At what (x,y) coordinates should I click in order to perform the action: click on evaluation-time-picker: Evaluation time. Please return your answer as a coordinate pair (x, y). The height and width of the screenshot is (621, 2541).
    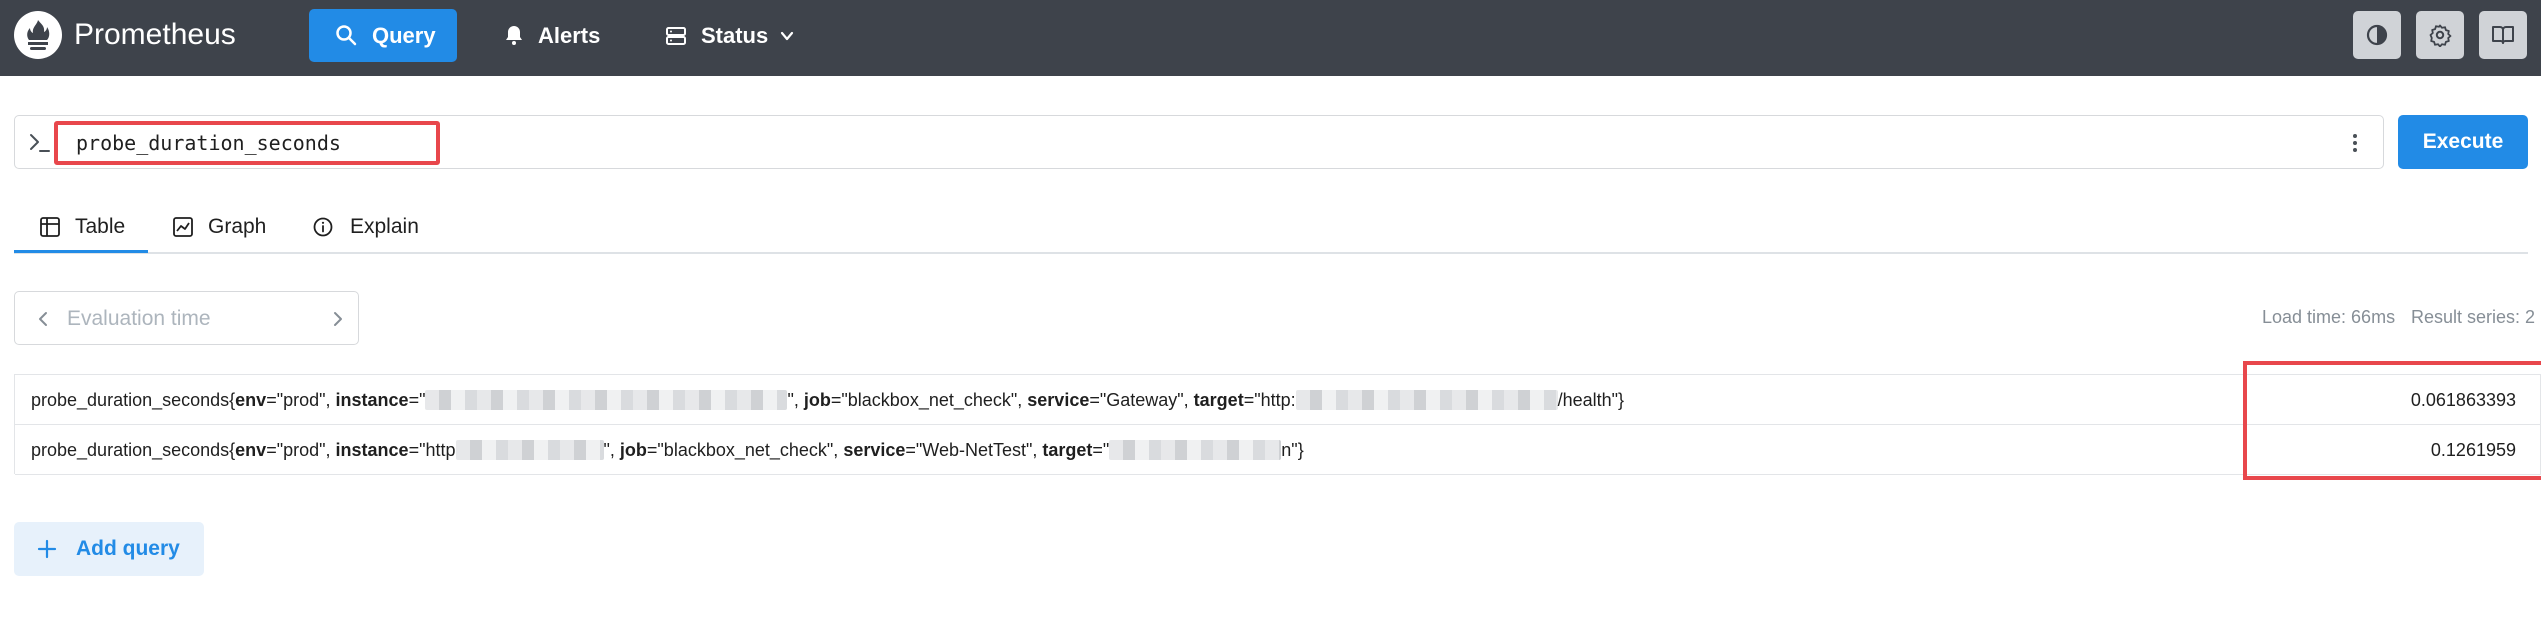
    Looking at the image, I should click on (186, 318).